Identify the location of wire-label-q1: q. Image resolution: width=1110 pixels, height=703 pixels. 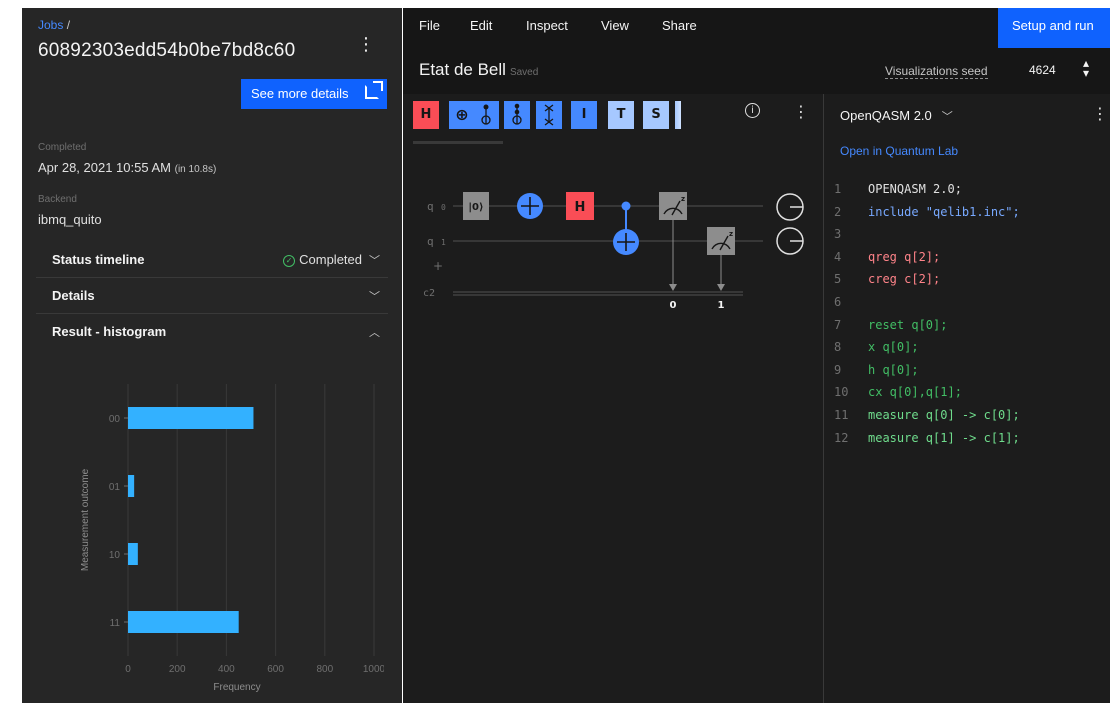
(430, 241).